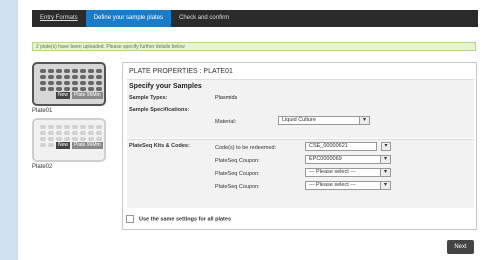  I want to click on coupon-select-3: --- Please select --- ▾, so click(348, 185).